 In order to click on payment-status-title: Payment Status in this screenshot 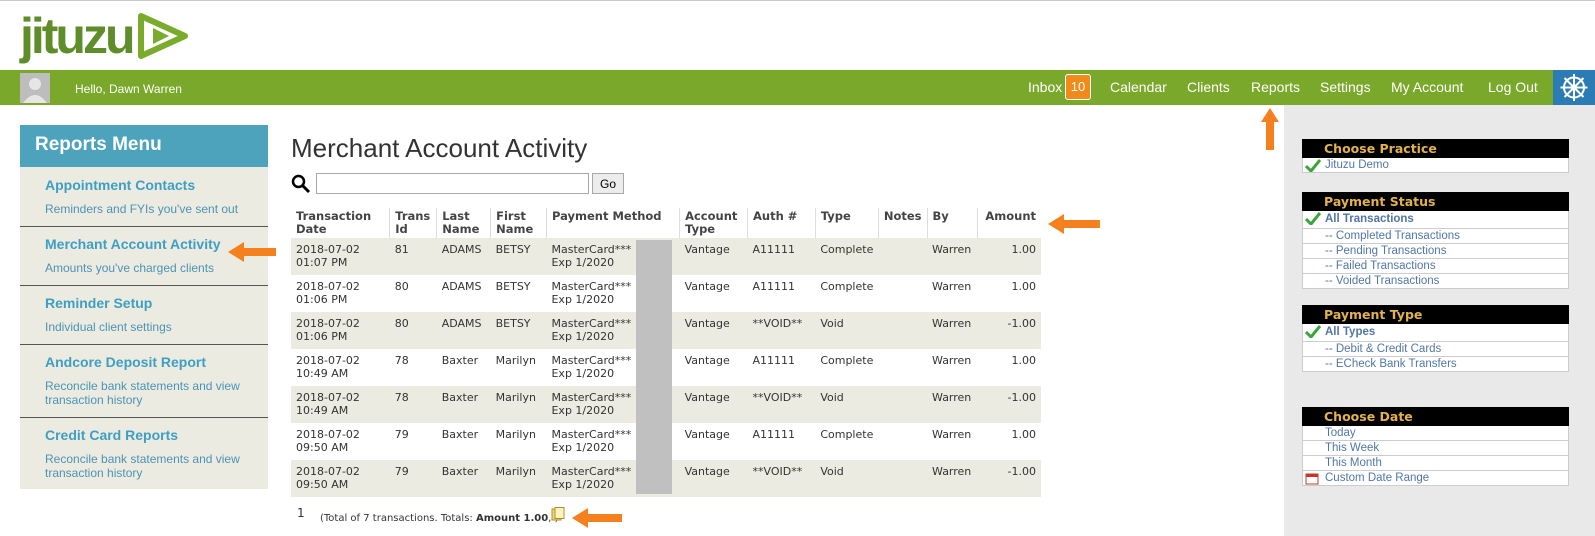, I will do `click(1435, 201)`.